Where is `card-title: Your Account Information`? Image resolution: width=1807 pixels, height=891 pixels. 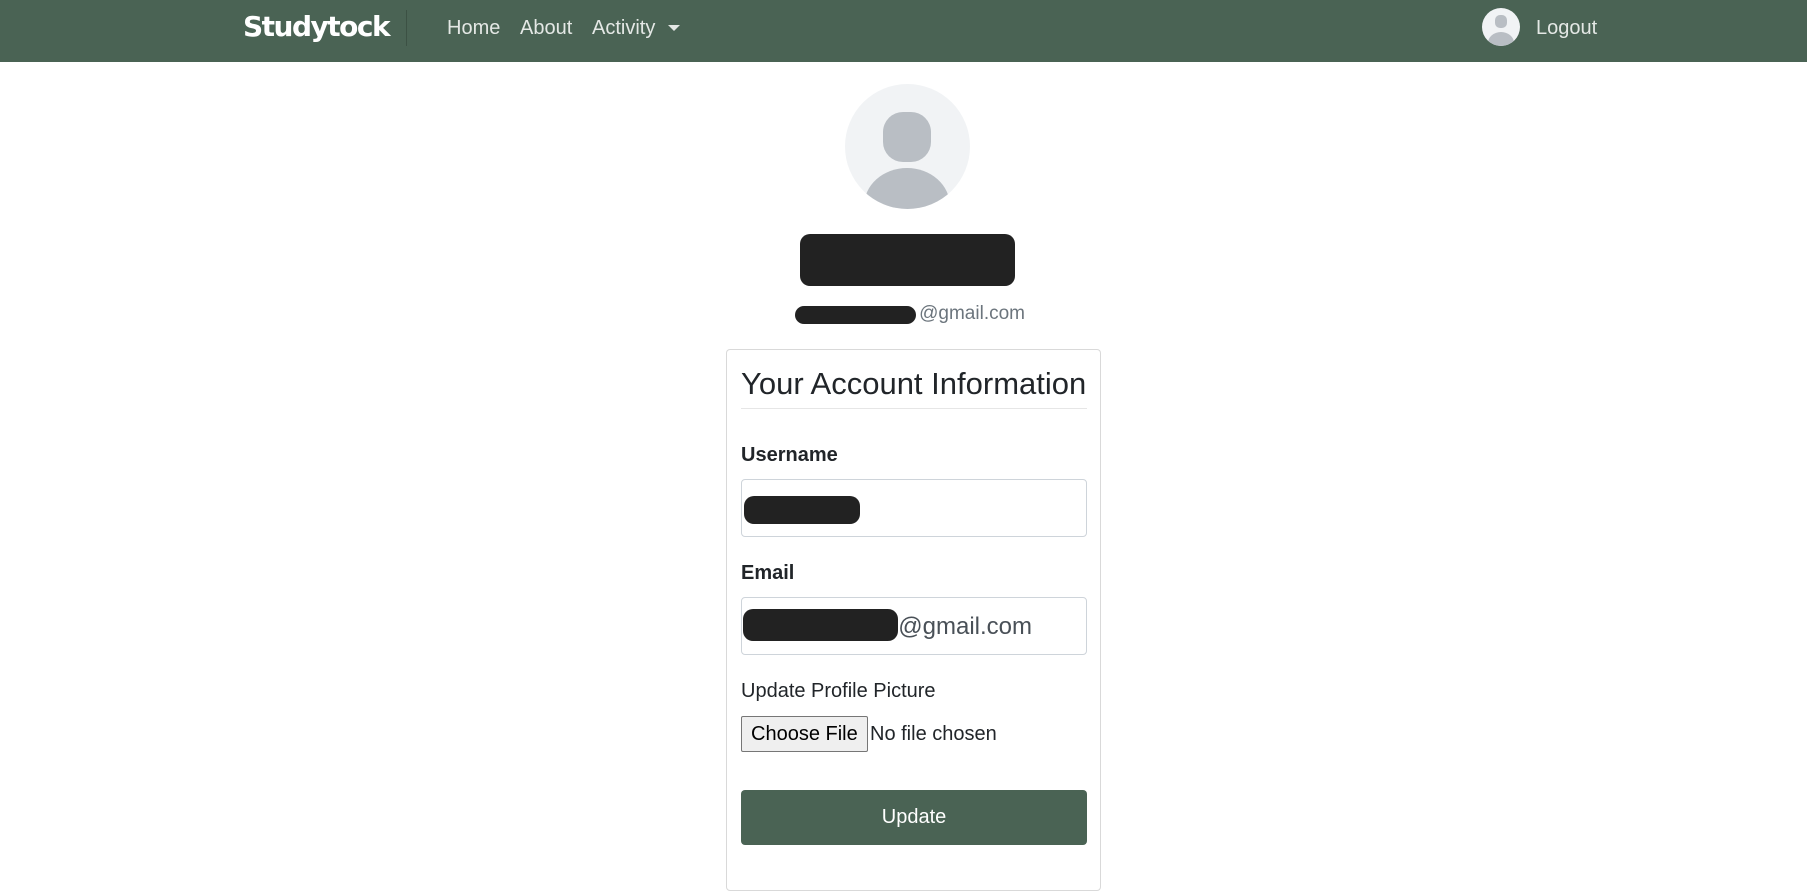 card-title: Your Account Information is located at coordinates (914, 383).